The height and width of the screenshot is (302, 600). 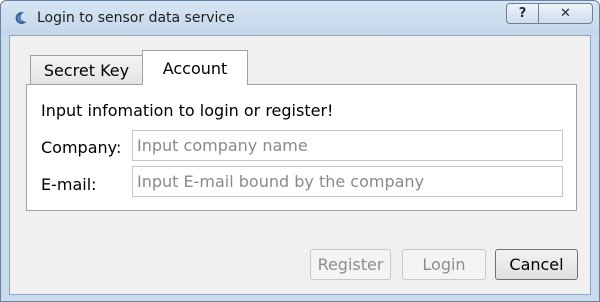 What do you see at coordinates (444, 264) in the screenshot?
I see `login-button: Login` at bounding box center [444, 264].